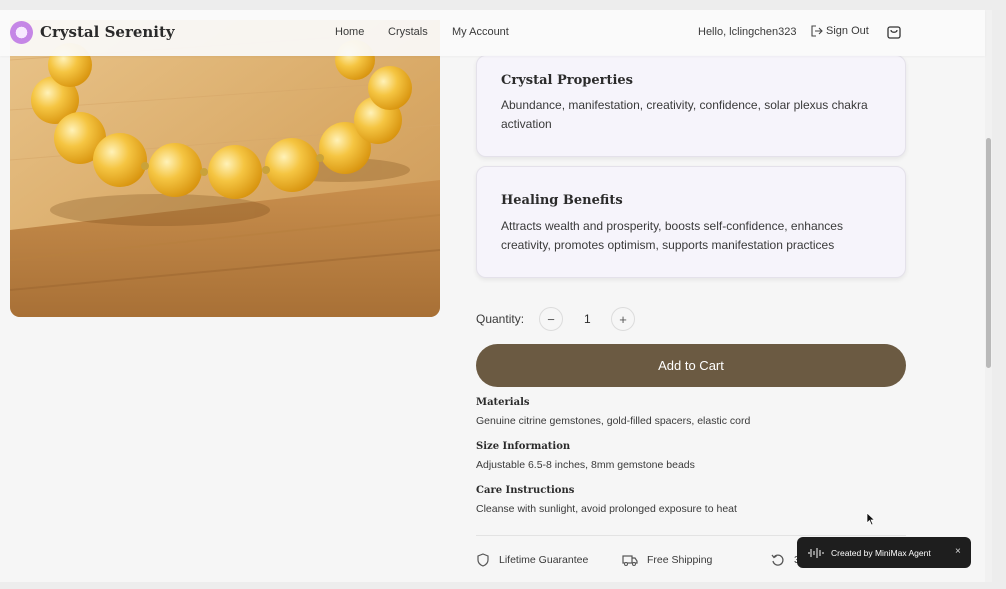 This screenshot has width=1006, height=589. I want to click on nav-crystals: Crystals, so click(408, 32).